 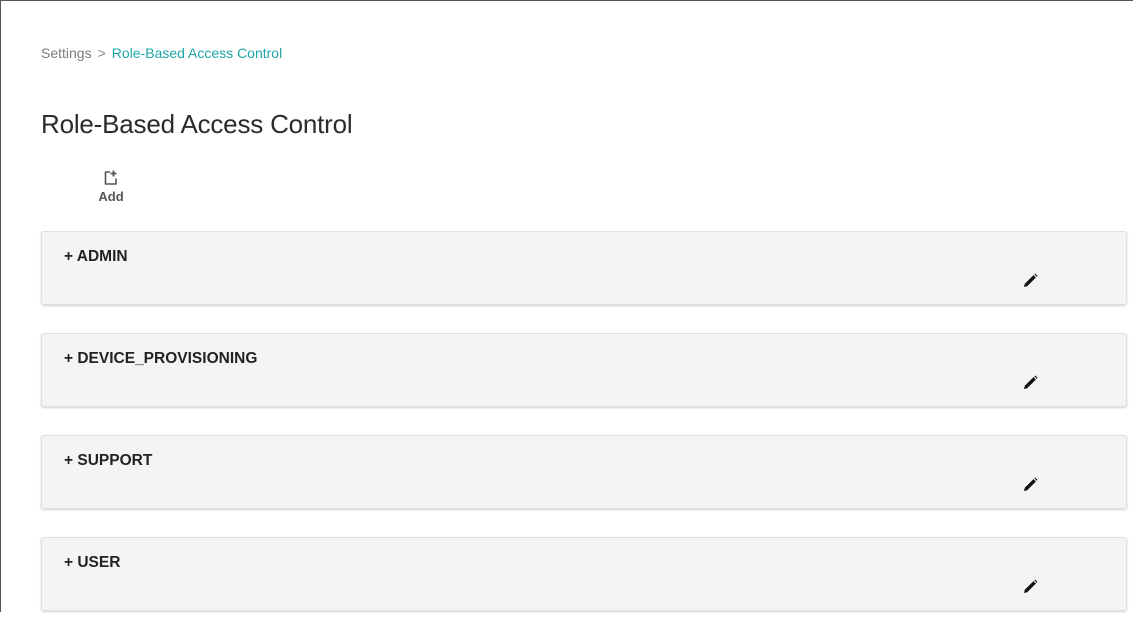 What do you see at coordinates (111, 196) in the screenshot?
I see `add-button-label: Add` at bounding box center [111, 196].